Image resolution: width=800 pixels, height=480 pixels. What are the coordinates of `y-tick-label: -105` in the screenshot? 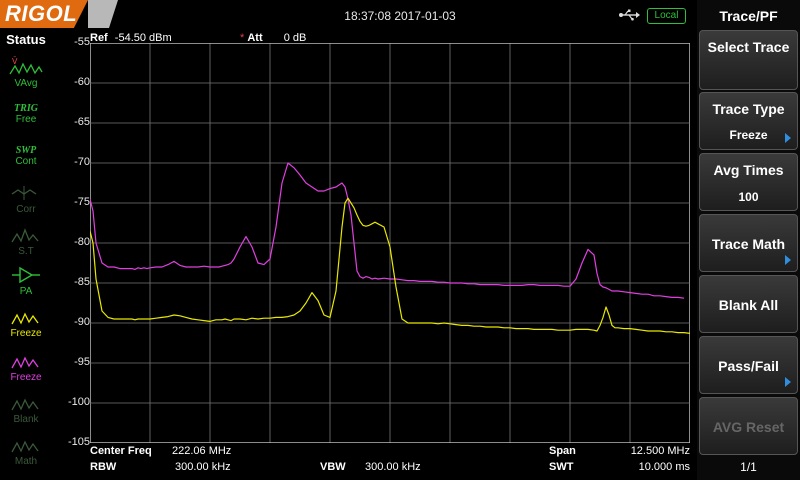 It's located at (78, 442).